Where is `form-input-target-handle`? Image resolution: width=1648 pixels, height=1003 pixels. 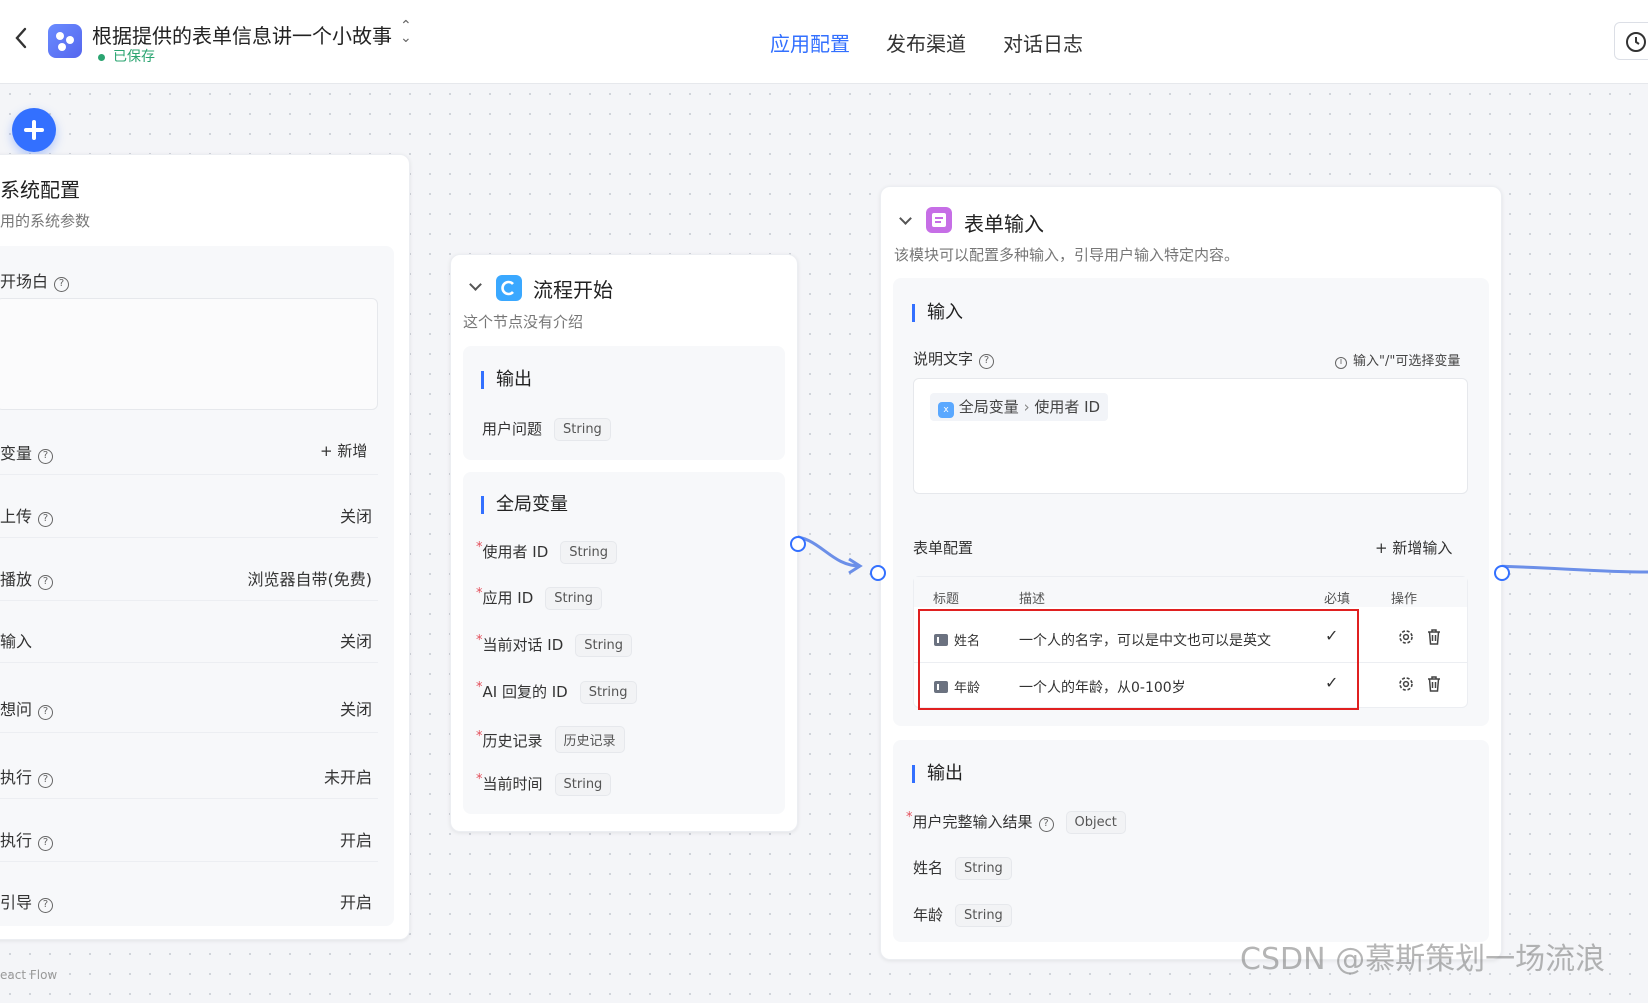
form-input-target-handle is located at coordinates (878, 573).